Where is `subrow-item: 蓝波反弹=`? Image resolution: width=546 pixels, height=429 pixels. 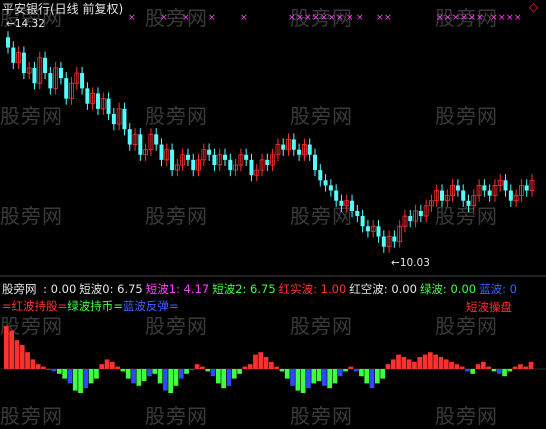
subrow-item: 蓝波反弹= is located at coordinates (150, 306).